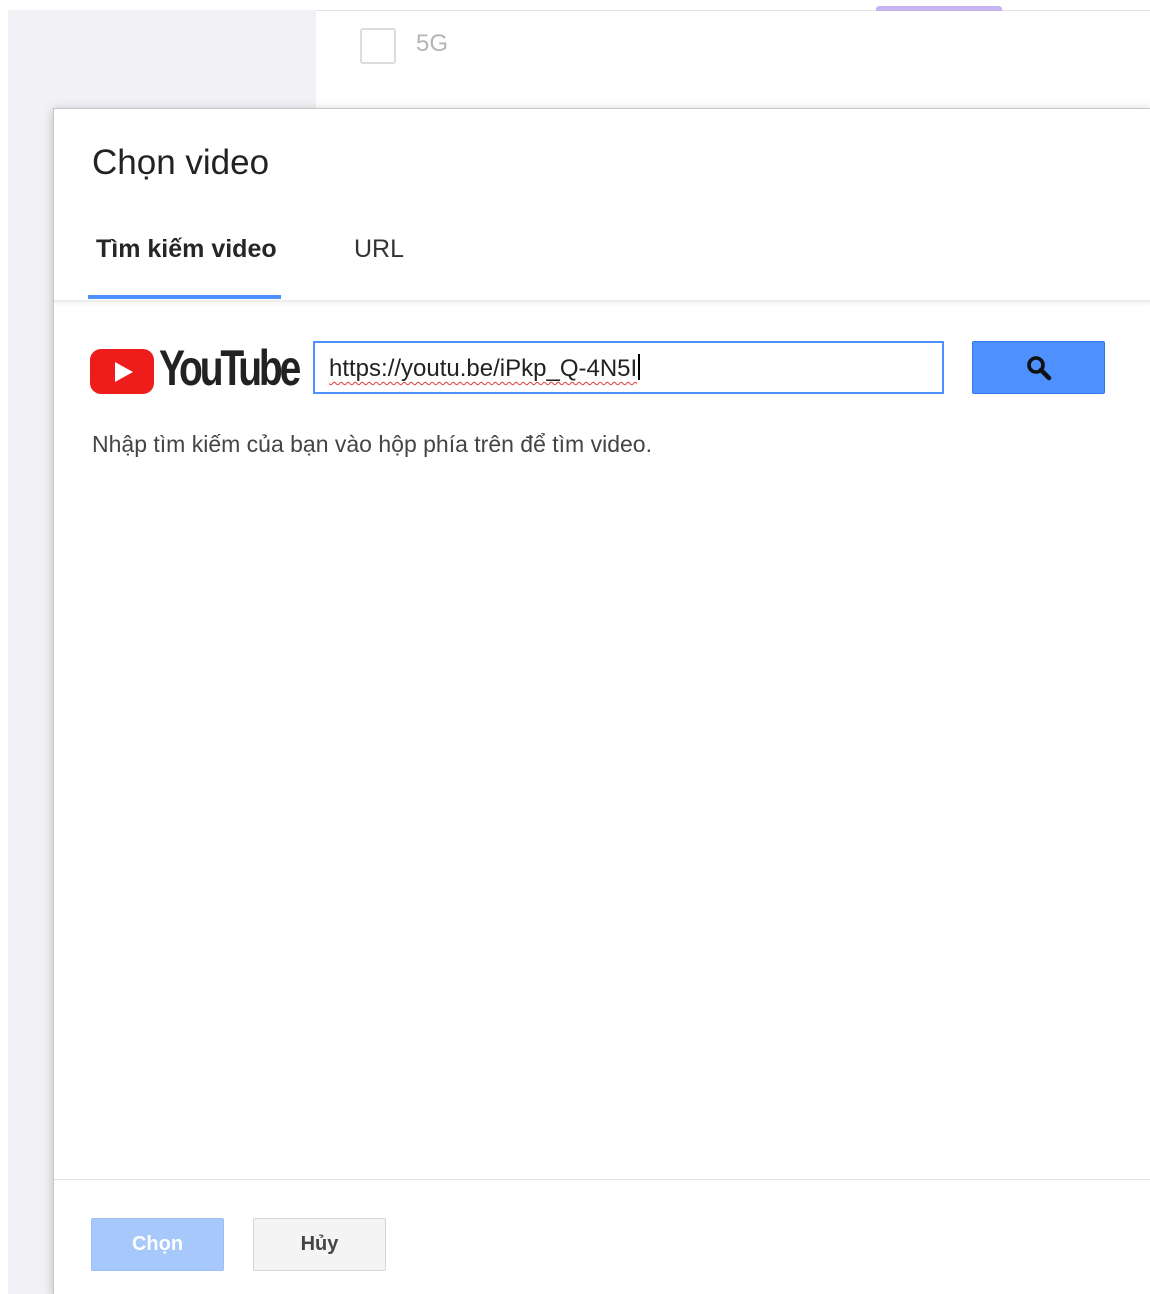 Image resolution: width=1150 pixels, height=1294 pixels. What do you see at coordinates (602, 1179) in the screenshot?
I see `footer-divider` at bounding box center [602, 1179].